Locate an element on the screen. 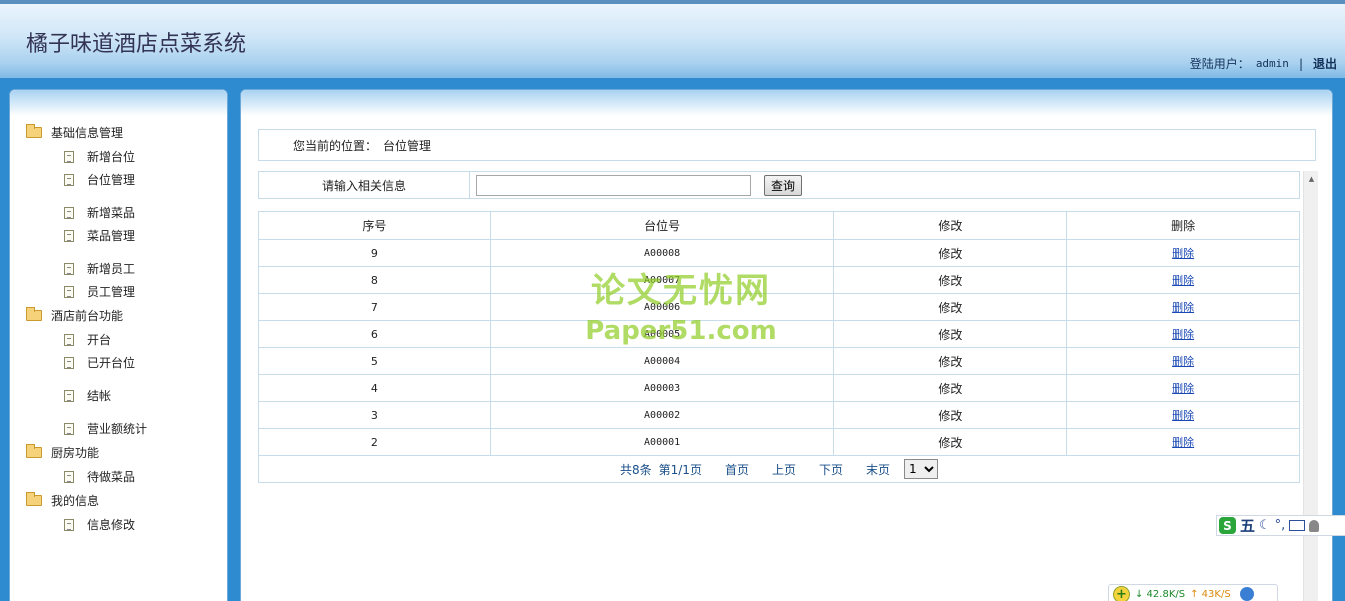  group-title: 我的信息 is located at coordinates (86, 500).